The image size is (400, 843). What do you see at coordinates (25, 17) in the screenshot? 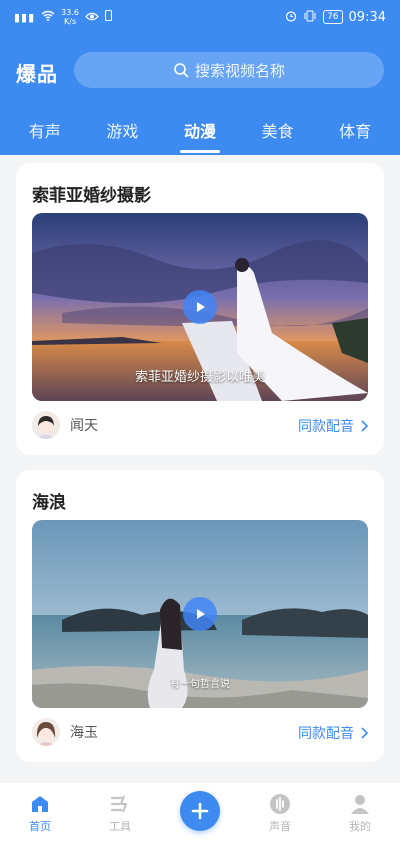
I see `signal-icon: ▮▮▮` at bounding box center [25, 17].